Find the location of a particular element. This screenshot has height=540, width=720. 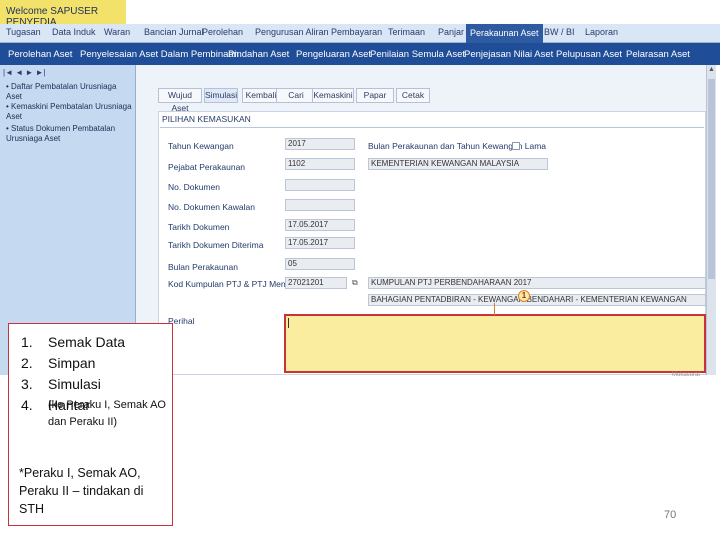

page-number: 70 is located at coordinates (670, 515).